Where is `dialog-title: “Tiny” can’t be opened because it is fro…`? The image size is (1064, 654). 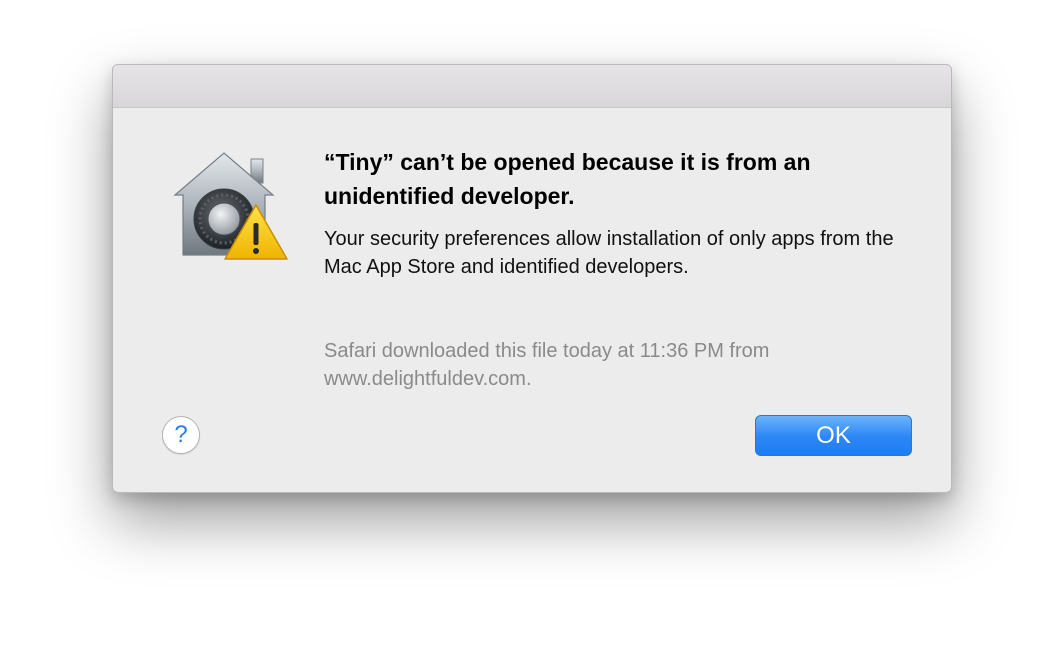 dialog-title: “Tiny” can’t be opened because it is fro… is located at coordinates (567, 179).